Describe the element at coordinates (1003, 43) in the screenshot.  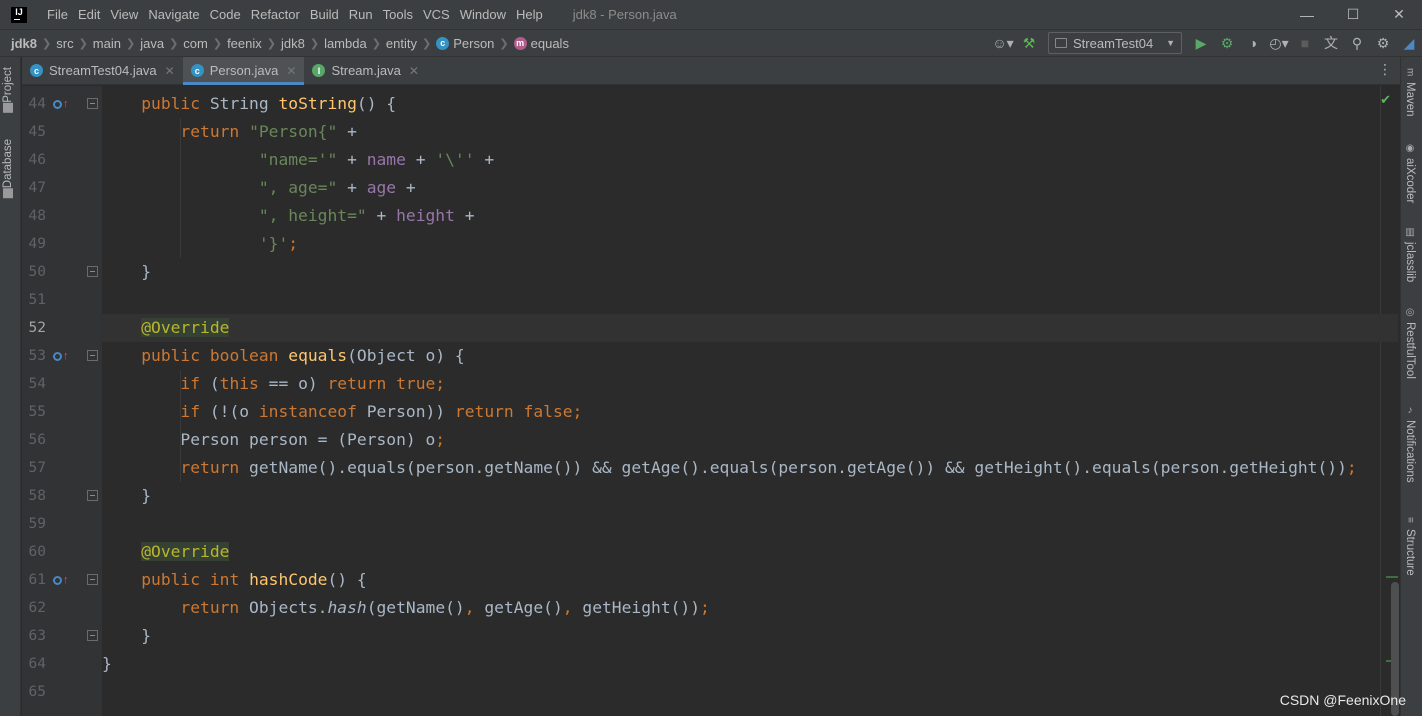
I see `user-icon: ☺▾` at that location.